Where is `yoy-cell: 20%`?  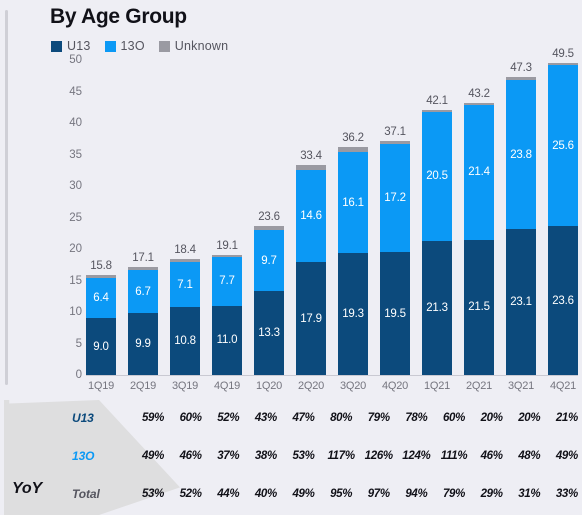 yoy-cell: 20% is located at coordinates (529, 418).